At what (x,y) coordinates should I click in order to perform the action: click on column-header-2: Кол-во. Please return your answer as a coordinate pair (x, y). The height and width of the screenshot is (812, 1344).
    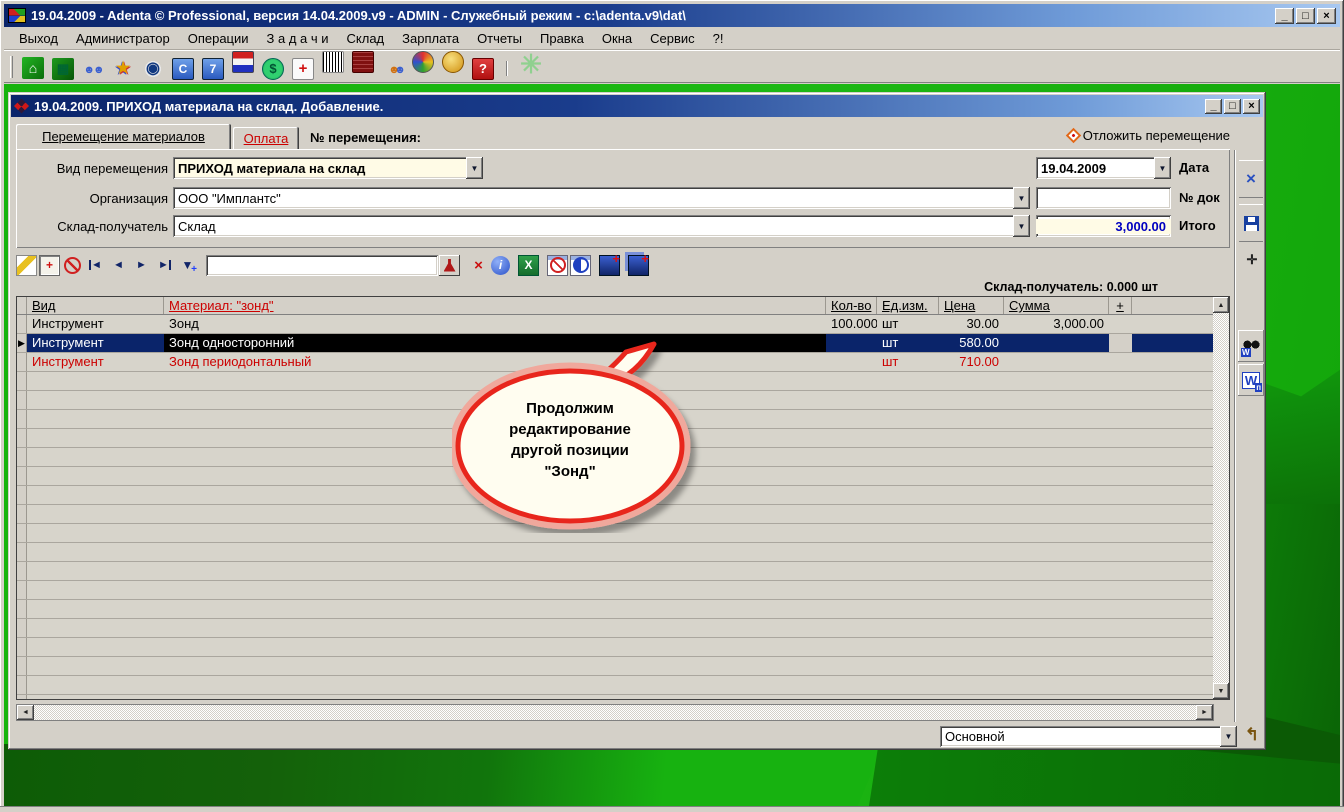
    Looking at the image, I should click on (851, 305).